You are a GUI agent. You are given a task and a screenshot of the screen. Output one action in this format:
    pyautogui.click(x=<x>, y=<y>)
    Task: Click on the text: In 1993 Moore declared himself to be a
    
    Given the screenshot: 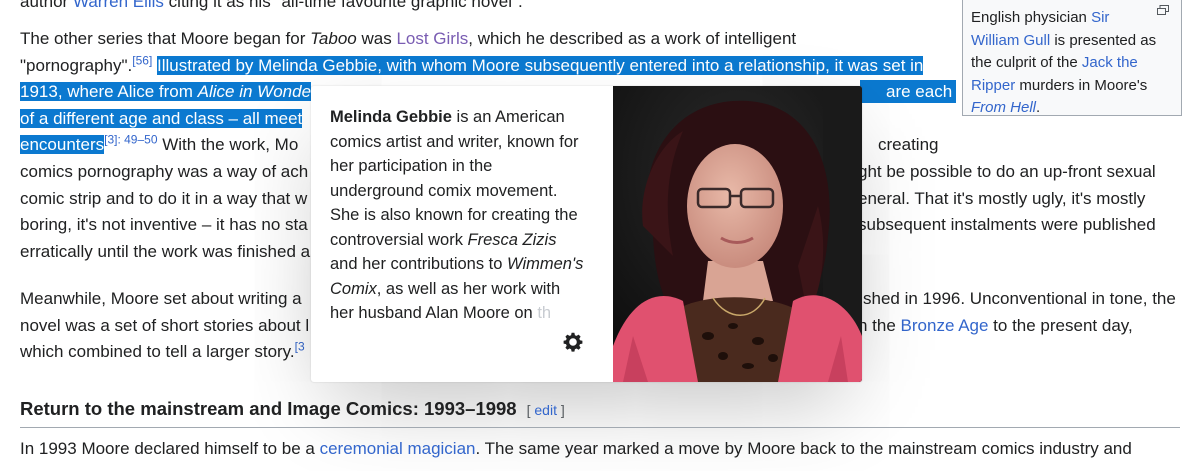 What is the action you would take?
    pyautogui.click(x=170, y=448)
    